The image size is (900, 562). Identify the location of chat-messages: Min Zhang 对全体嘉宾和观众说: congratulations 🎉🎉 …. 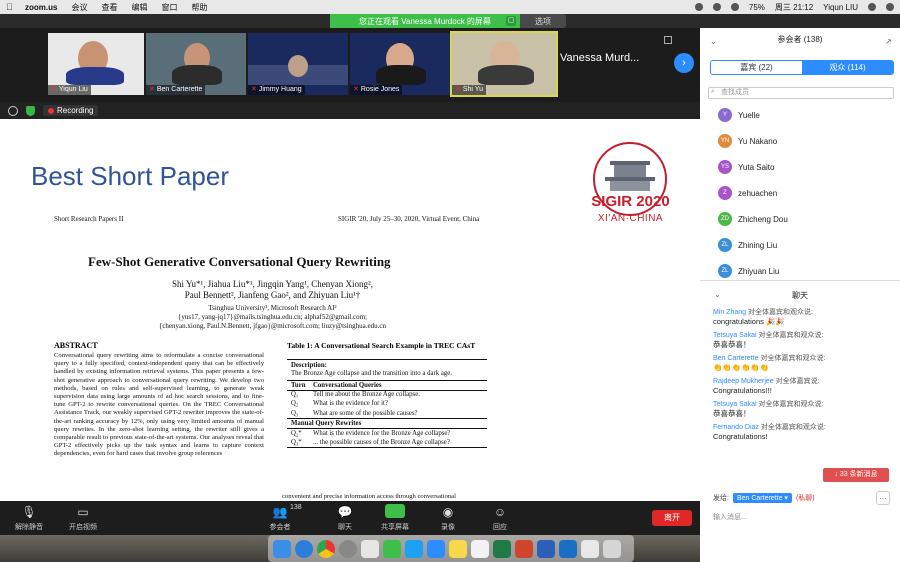
(803, 377).